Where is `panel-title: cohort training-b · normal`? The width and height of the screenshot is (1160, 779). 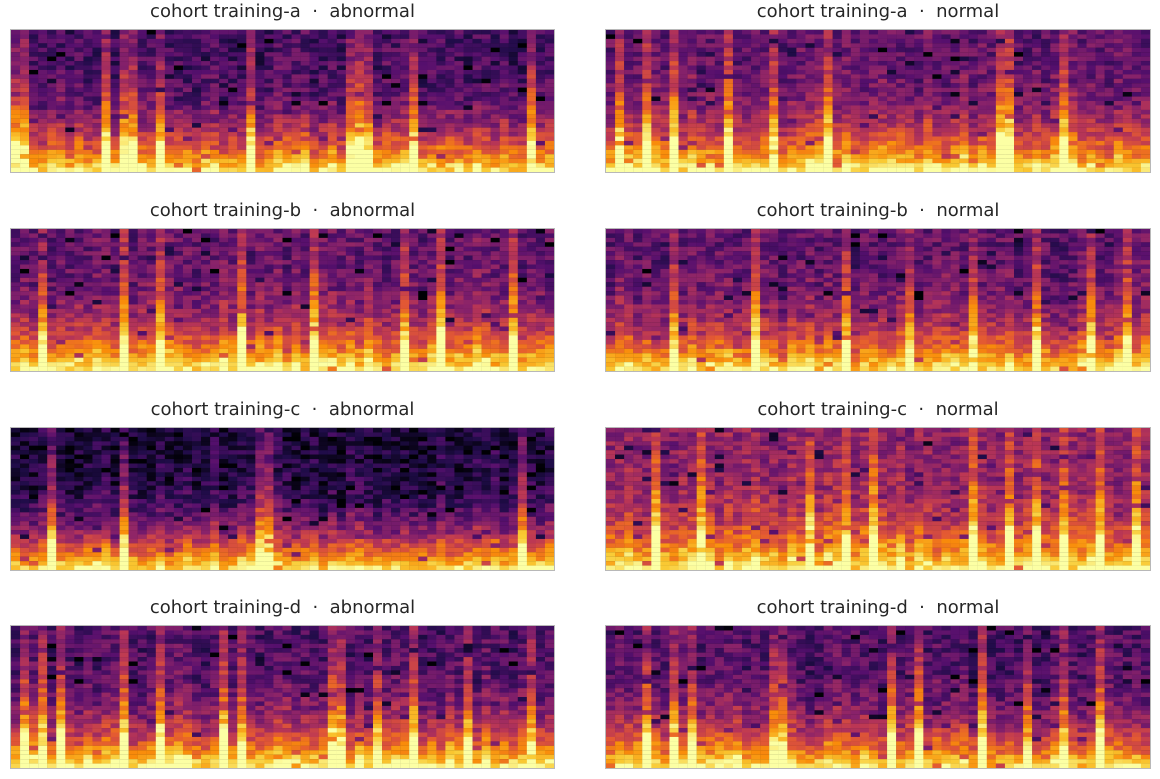
panel-title: cohort training-b · normal is located at coordinates (878, 210).